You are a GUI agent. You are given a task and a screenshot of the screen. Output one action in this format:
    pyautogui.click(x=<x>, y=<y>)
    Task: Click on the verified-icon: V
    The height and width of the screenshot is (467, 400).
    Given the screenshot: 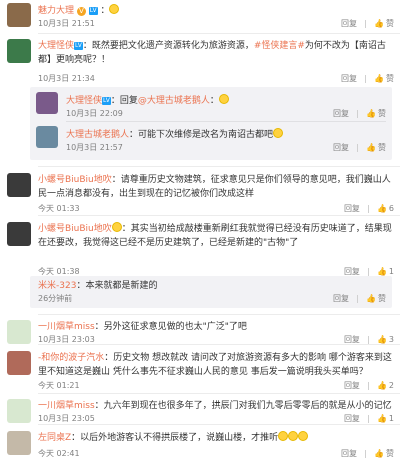 What is the action you would take?
    pyautogui.click(x=81, y=11)
    